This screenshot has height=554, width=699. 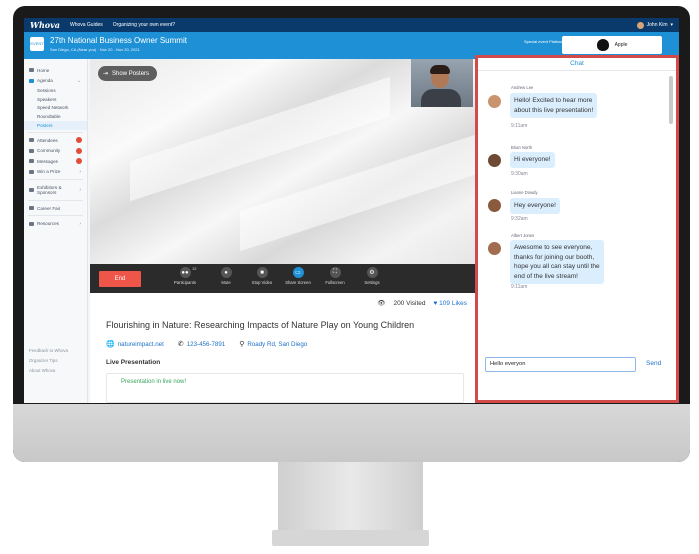 What do you see at coordinates (522, 147) in the screenshot?
I see `sender-name: Brian North` at bounding box center [522, 147].